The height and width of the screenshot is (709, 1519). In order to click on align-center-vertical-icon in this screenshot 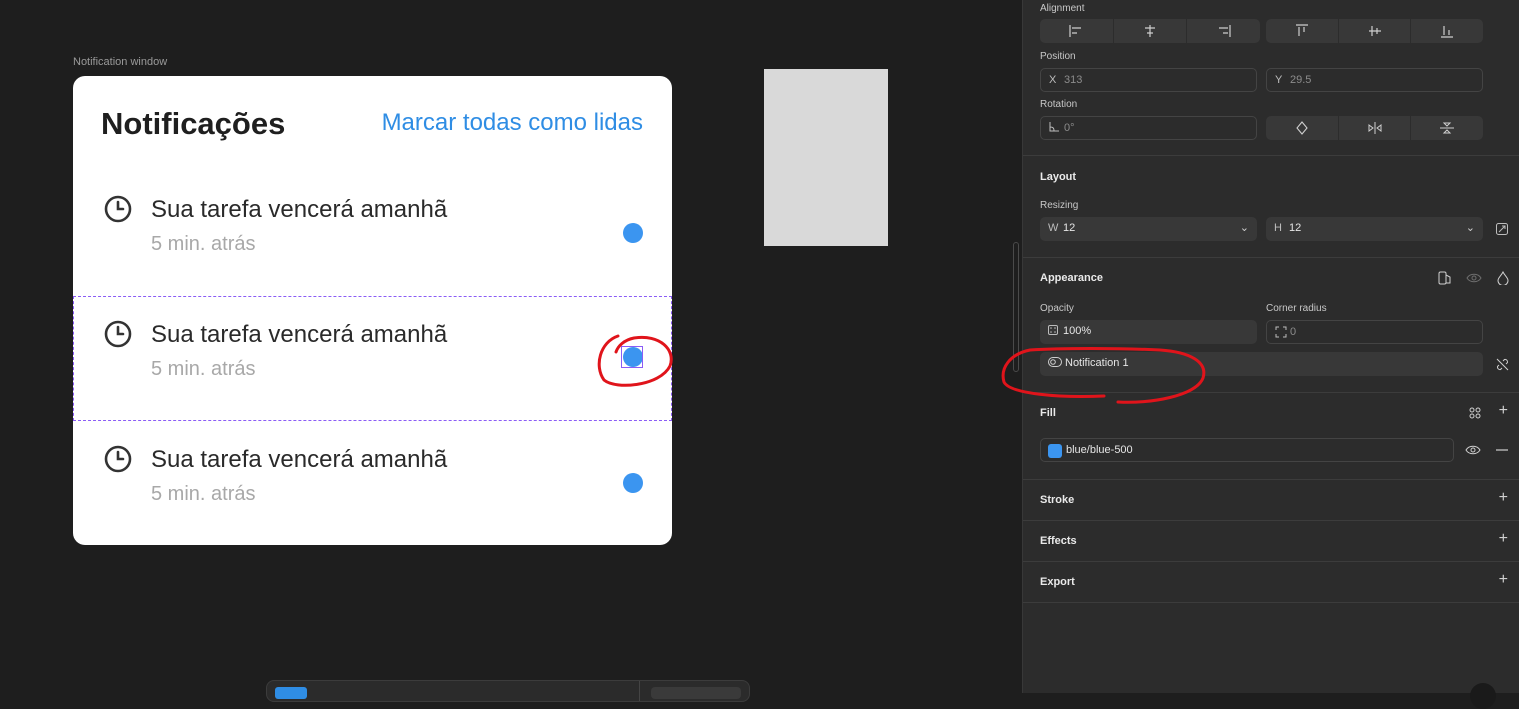, I will do `click(1375, 31)`.